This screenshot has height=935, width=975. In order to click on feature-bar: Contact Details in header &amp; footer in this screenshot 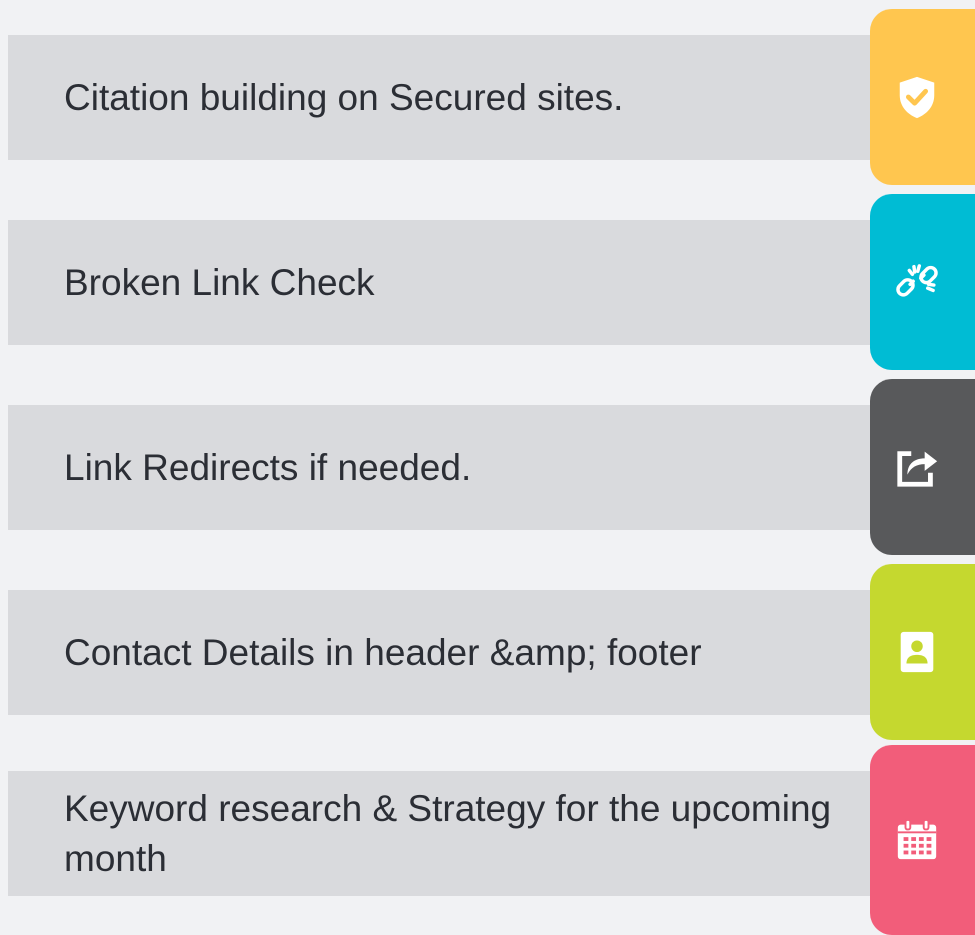, I will do `click(448, 652)`.